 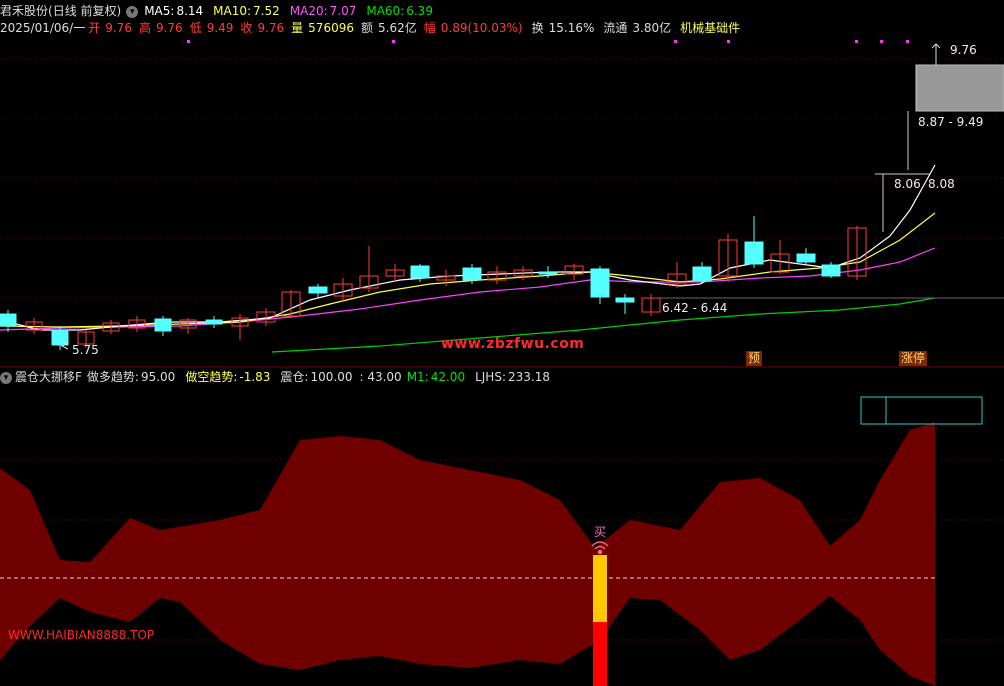 What do you see at coordinates (85, 350) in the screenshot?
I see `low-price-label: 5.75` at bounding box center [85, 350].